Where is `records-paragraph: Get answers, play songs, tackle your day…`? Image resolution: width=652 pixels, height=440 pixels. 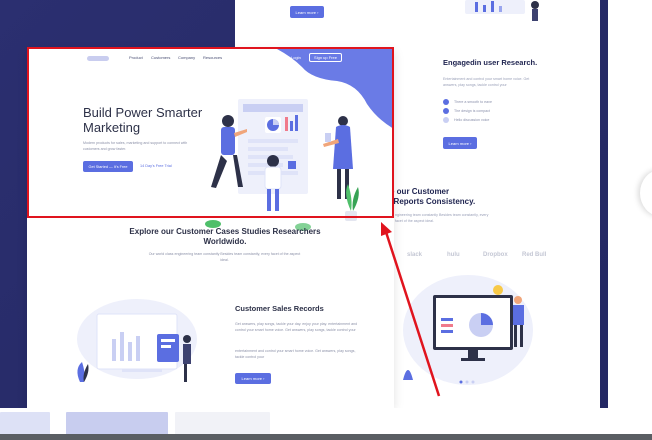
records-paragraph: Get answers, play songs, tackle your day… is located at coordinates (296, 327).